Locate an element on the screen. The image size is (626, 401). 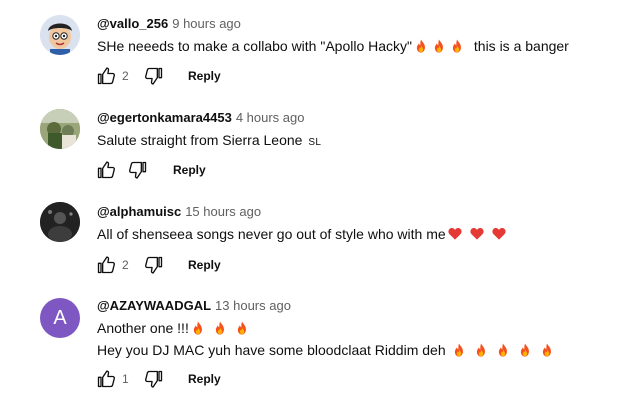
comment-meta: @AZAYWAADGAL 13 hours ago is located at coordinates (194, 306).